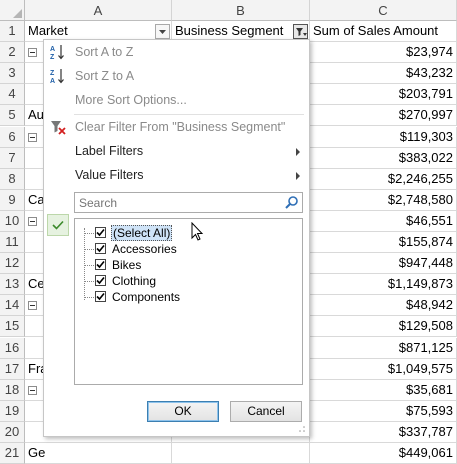  What do you see at coordinates (383, 179) in the screenshot?
I see `cell-sales-amount: $2,246,255` at bounding box center [383, 179].